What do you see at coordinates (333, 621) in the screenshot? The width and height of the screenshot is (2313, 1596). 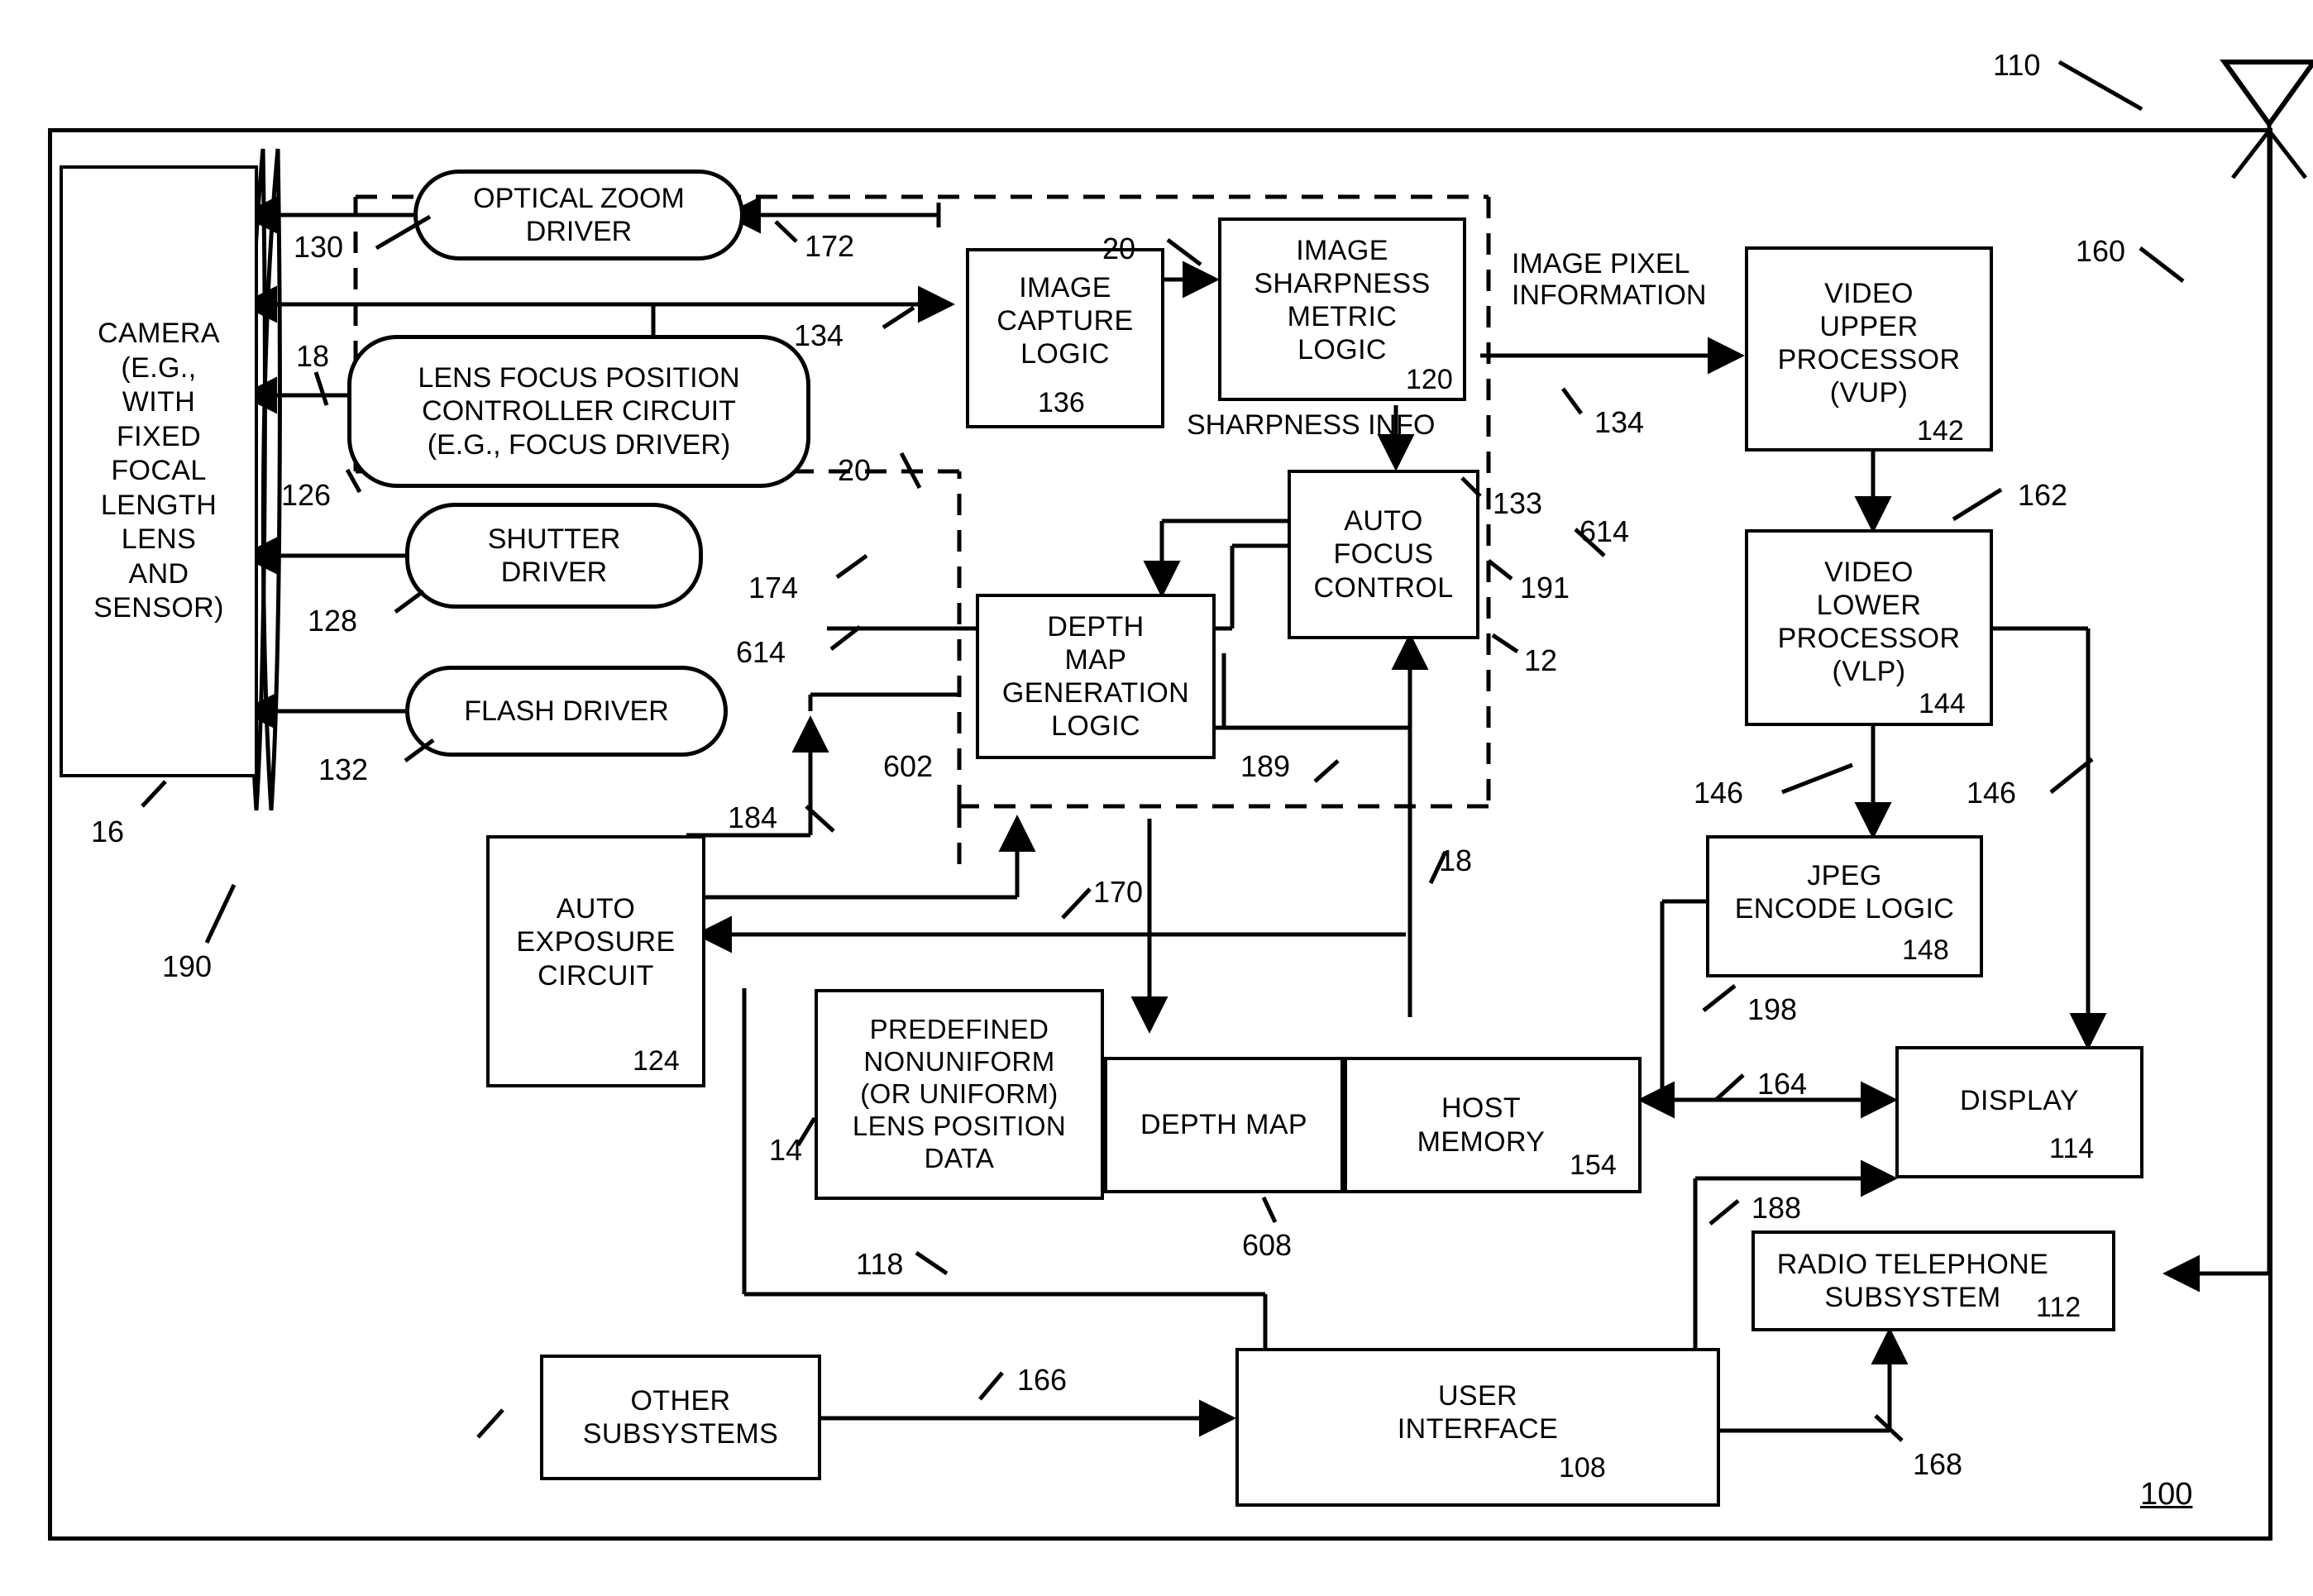 I see `ref-128: 128` at bounding box center [333, 621].